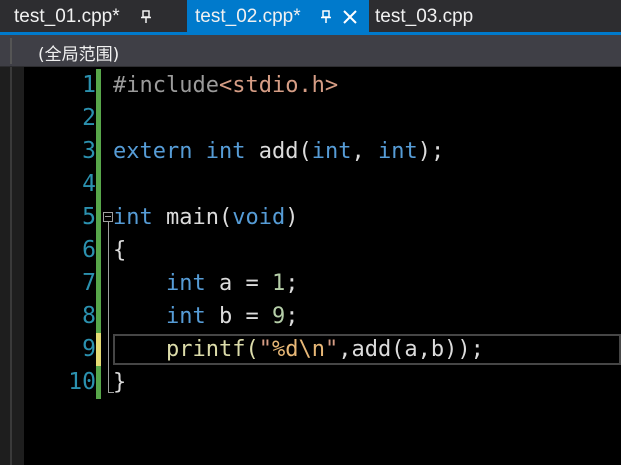 This screenshot has height=465, width=621. What do you see at coordinates (108, 217) in the screenshot?
I see `collapse-icon` at bounding box center [108, 217].